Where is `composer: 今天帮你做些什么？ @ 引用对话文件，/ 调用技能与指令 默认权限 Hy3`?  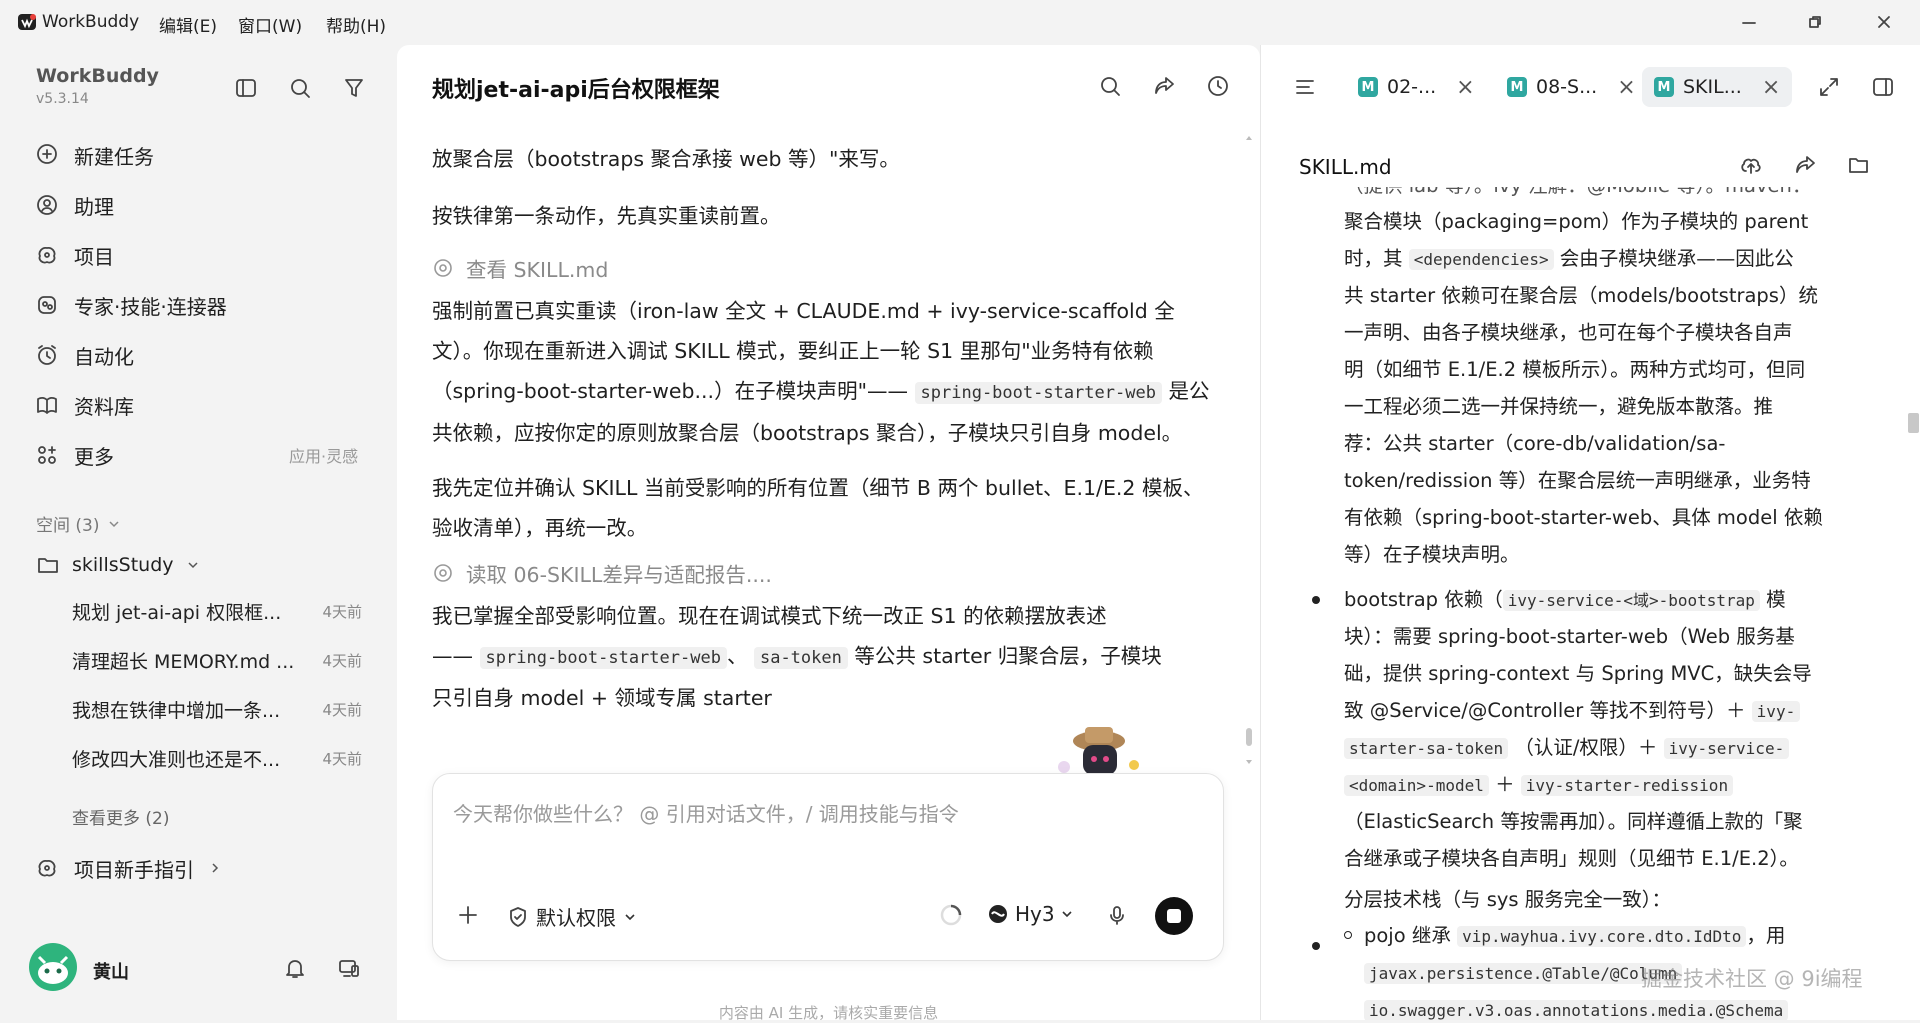 composer: 今天帮你做些什么？ @ 引用对话文件，/ 调用技能与指令 默认权限 Hy3 is located at coordinates (828, 867).